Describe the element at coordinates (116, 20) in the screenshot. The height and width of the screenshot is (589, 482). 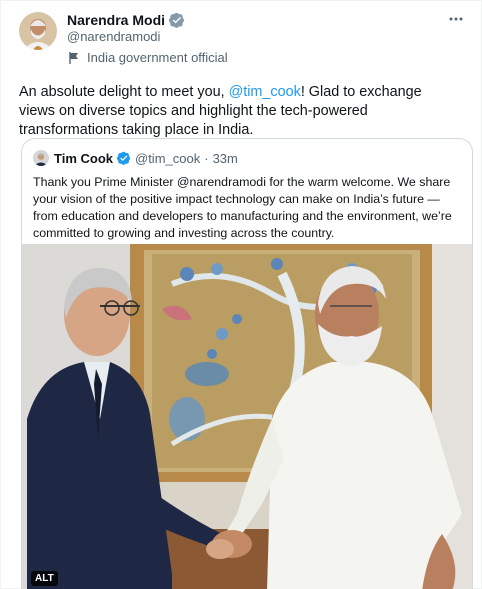
I see `author-name: Narendra Modi` at that location.